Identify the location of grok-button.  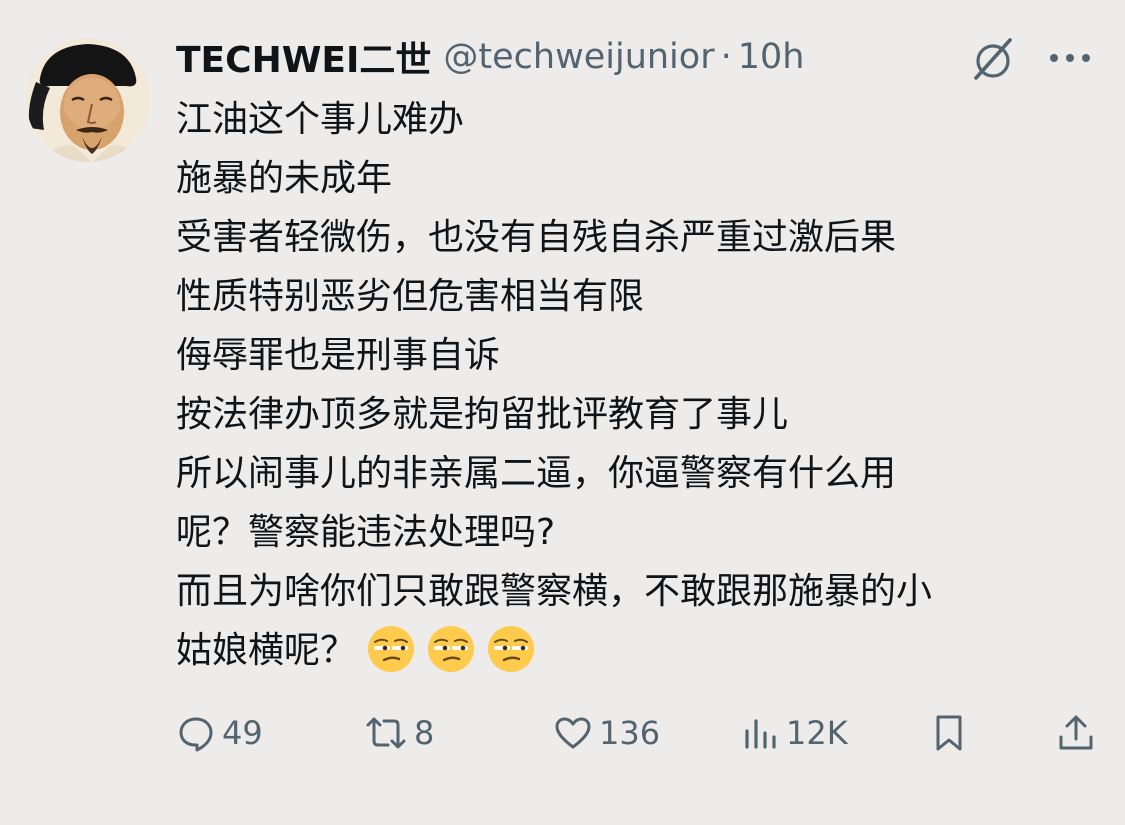
(993, 59).